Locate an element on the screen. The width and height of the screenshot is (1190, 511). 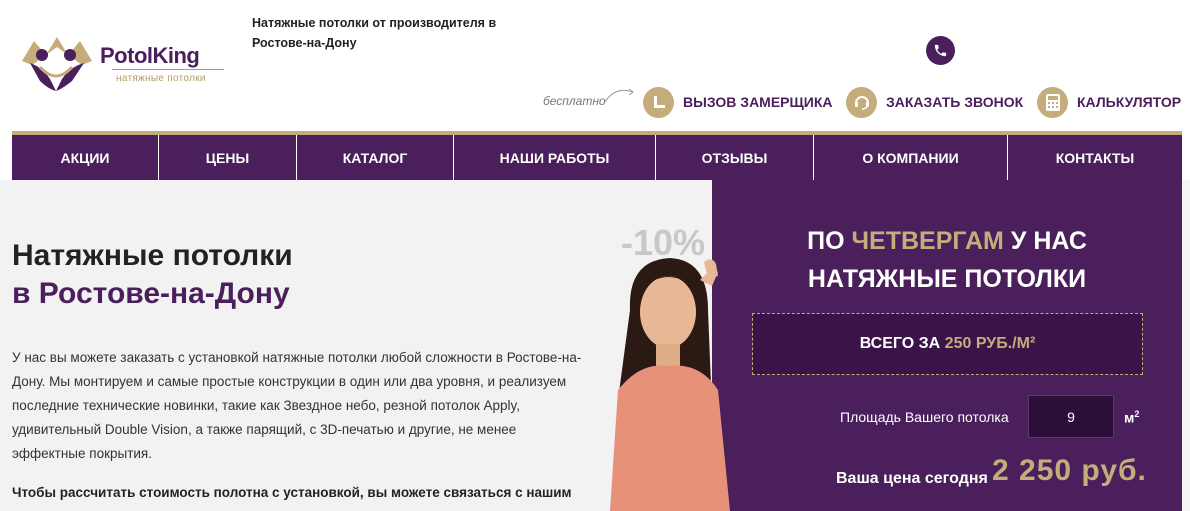
promo-title-pre: ПО is located at coordinates (829, 241).